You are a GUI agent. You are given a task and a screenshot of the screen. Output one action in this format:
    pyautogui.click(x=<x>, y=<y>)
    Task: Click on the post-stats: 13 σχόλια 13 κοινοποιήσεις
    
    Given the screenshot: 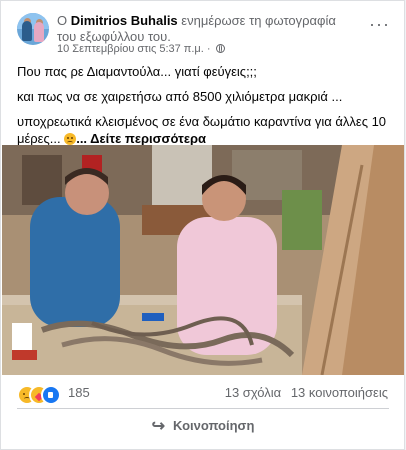 What is the action you would take?
    pyautogui.click(x=306, y=393)
    